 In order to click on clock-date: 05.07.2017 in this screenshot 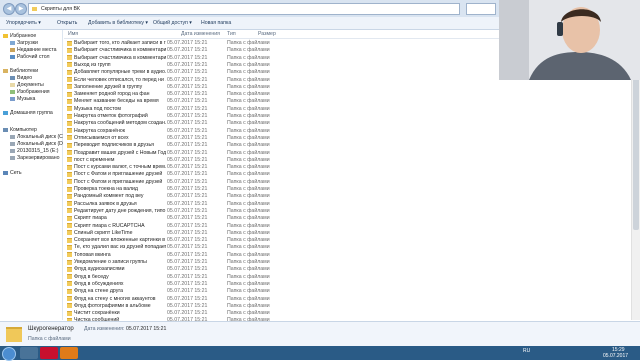, I will do `click(615, 356)`.